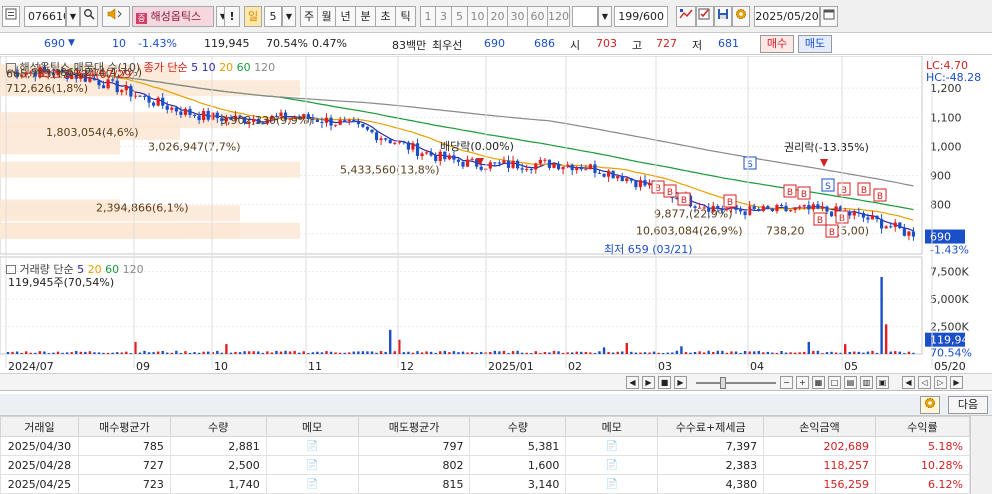 This screenshot has width=992, height=494. What do you see at coordinates (815, 44) in the screenshot?
I see `sell-button: 매도` at bounding box center [815, 44].